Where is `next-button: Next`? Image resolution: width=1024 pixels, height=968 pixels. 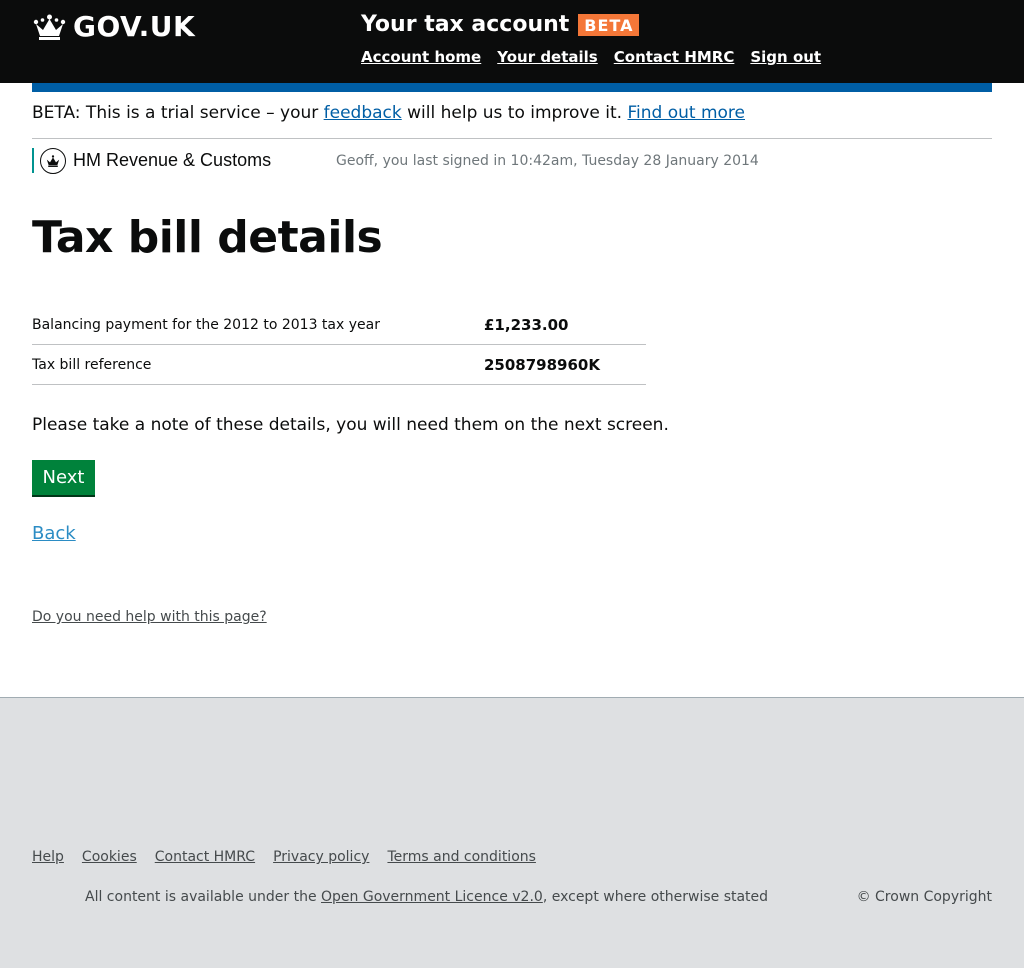
next-button: Next is located at coordinates (63, 477).